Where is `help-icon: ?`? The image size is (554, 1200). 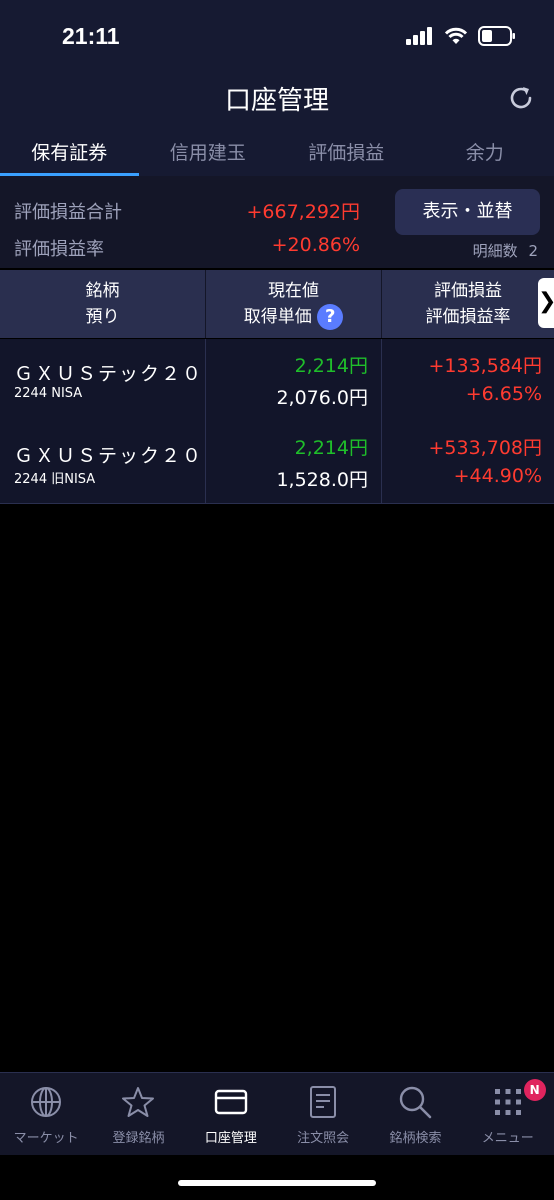
help-icon: ? is located at coordinates (330, 317).